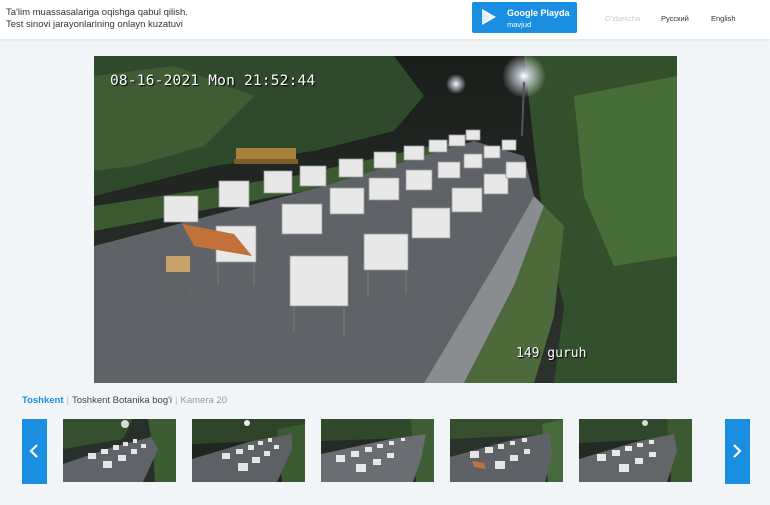 This screenshot has height=505, width=770. I want to click on breadcrumb-location: Toshkent Botanika bog'i, so click(122, 400).